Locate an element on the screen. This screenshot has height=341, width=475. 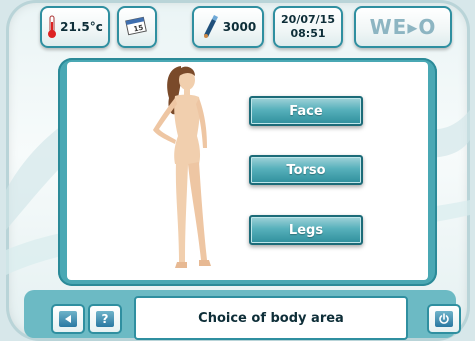
help-label: ? is located at coordinates (105, 319).